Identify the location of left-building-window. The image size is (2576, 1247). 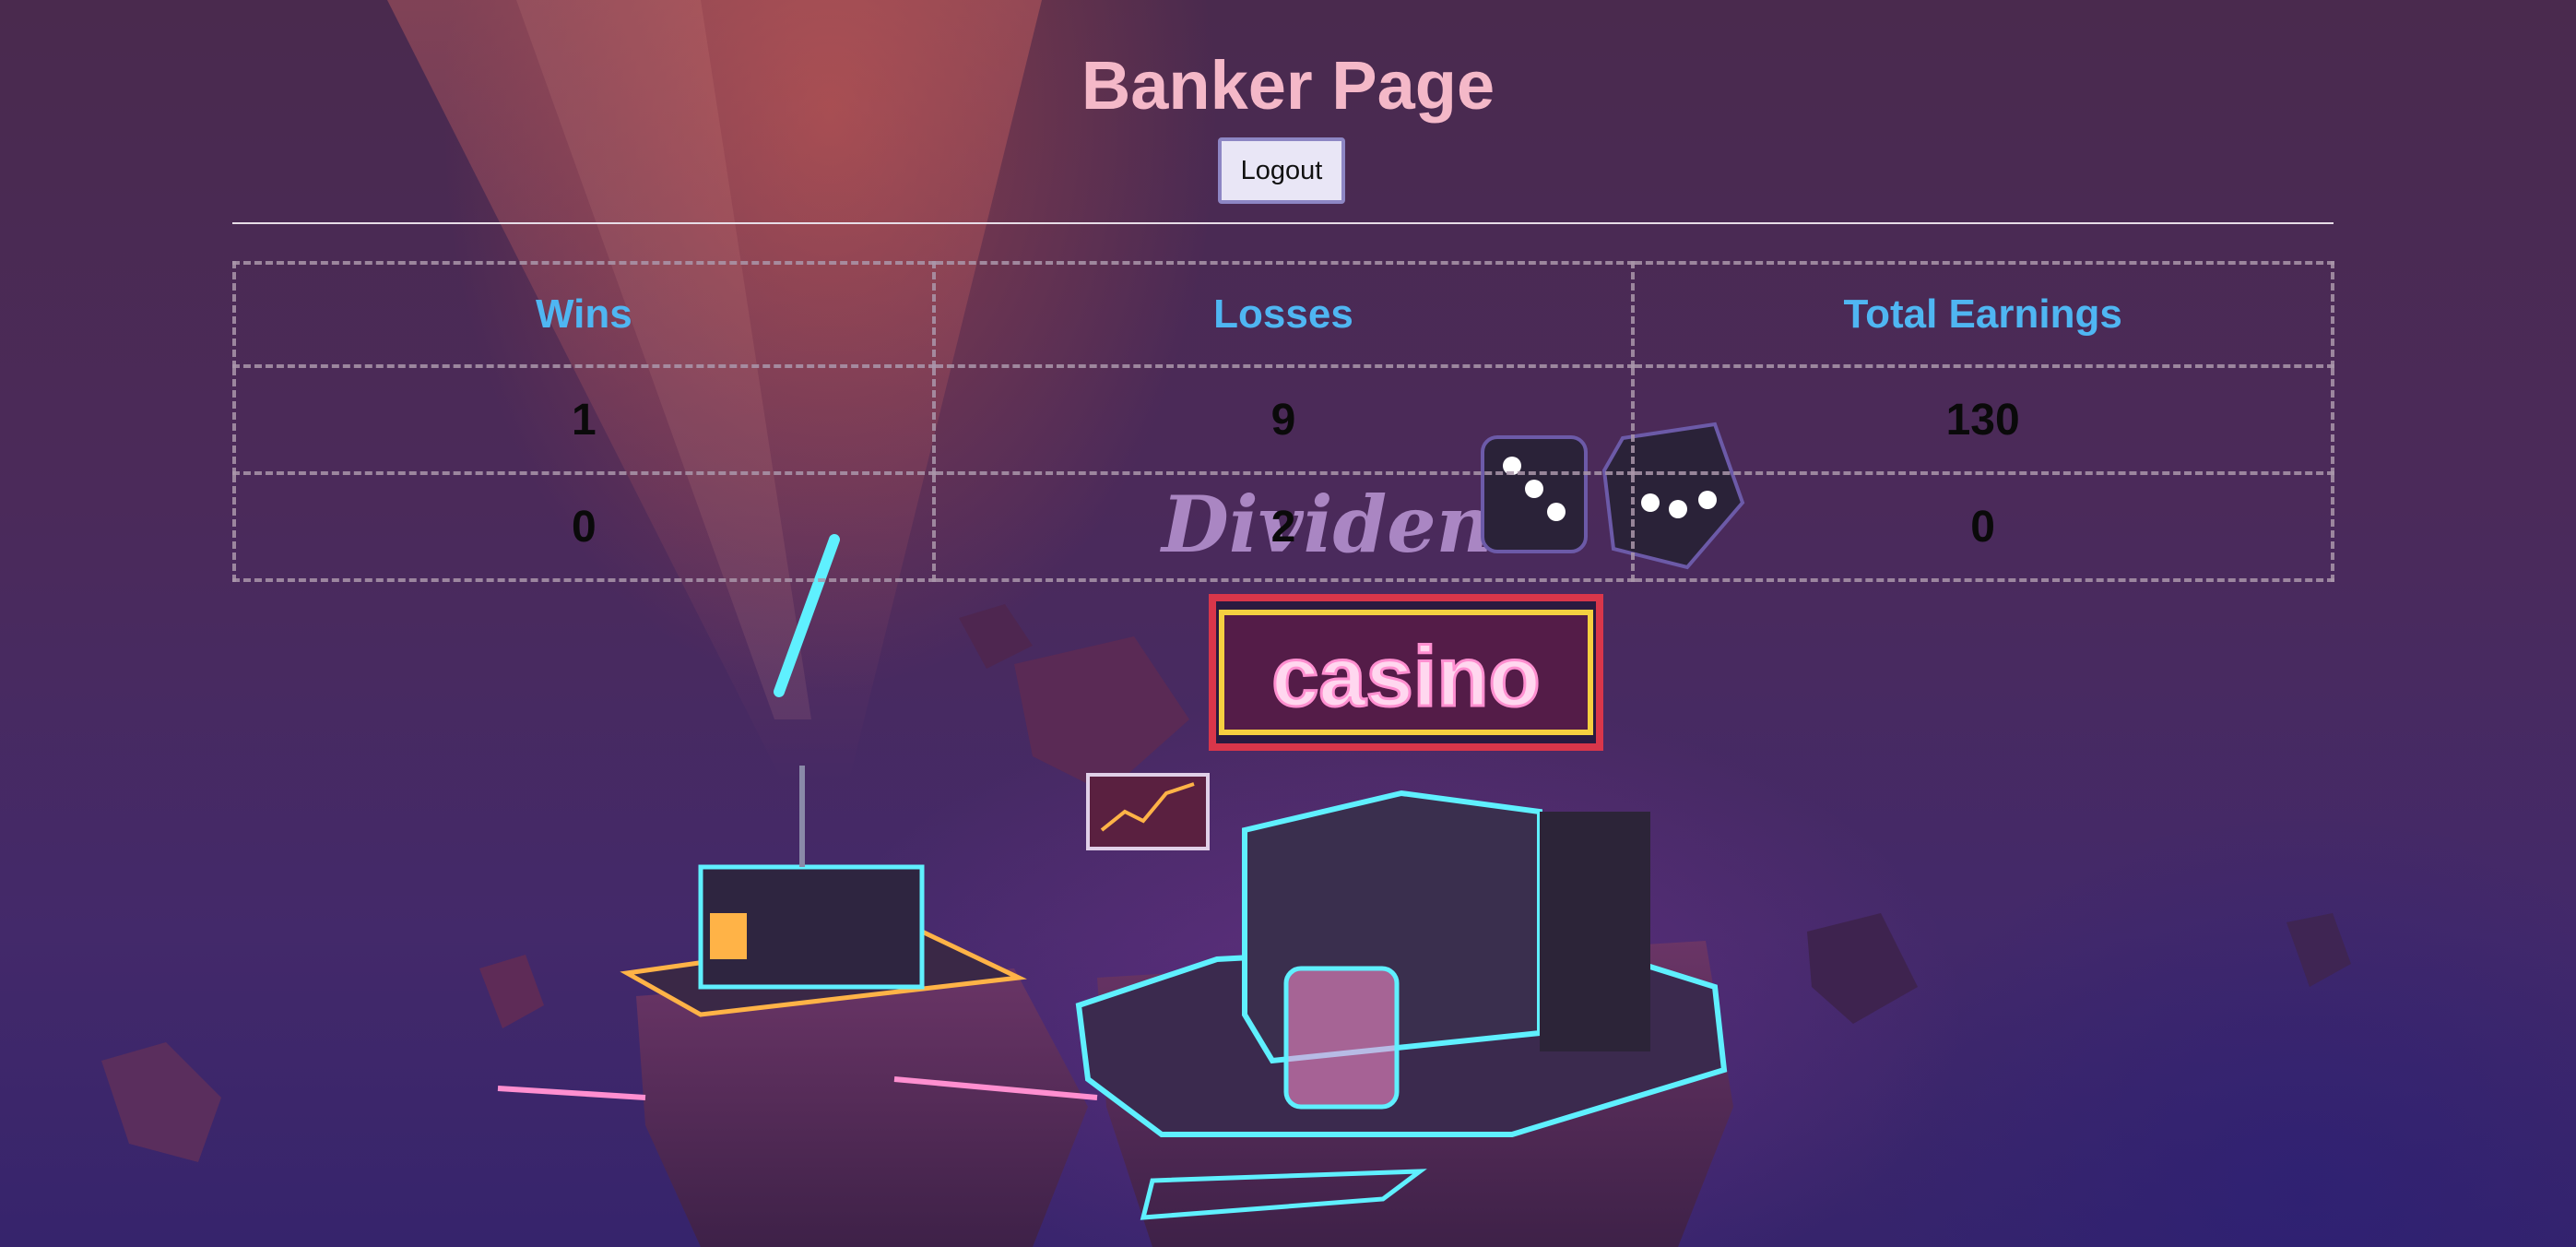
(728, 936).